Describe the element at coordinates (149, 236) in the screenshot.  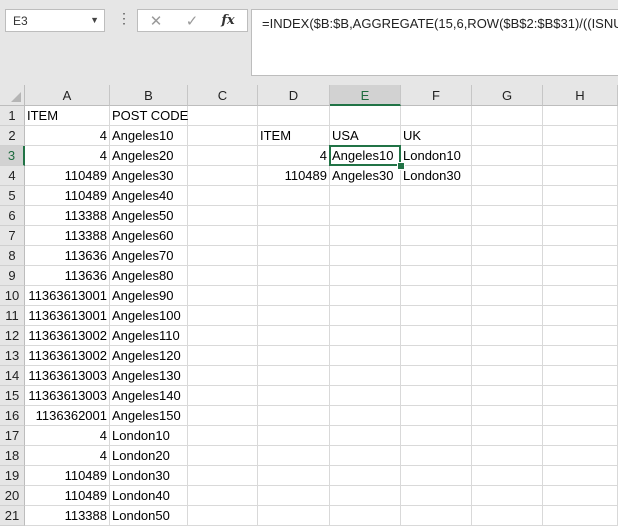
I see `cell-b7: Angeles60` at that location.